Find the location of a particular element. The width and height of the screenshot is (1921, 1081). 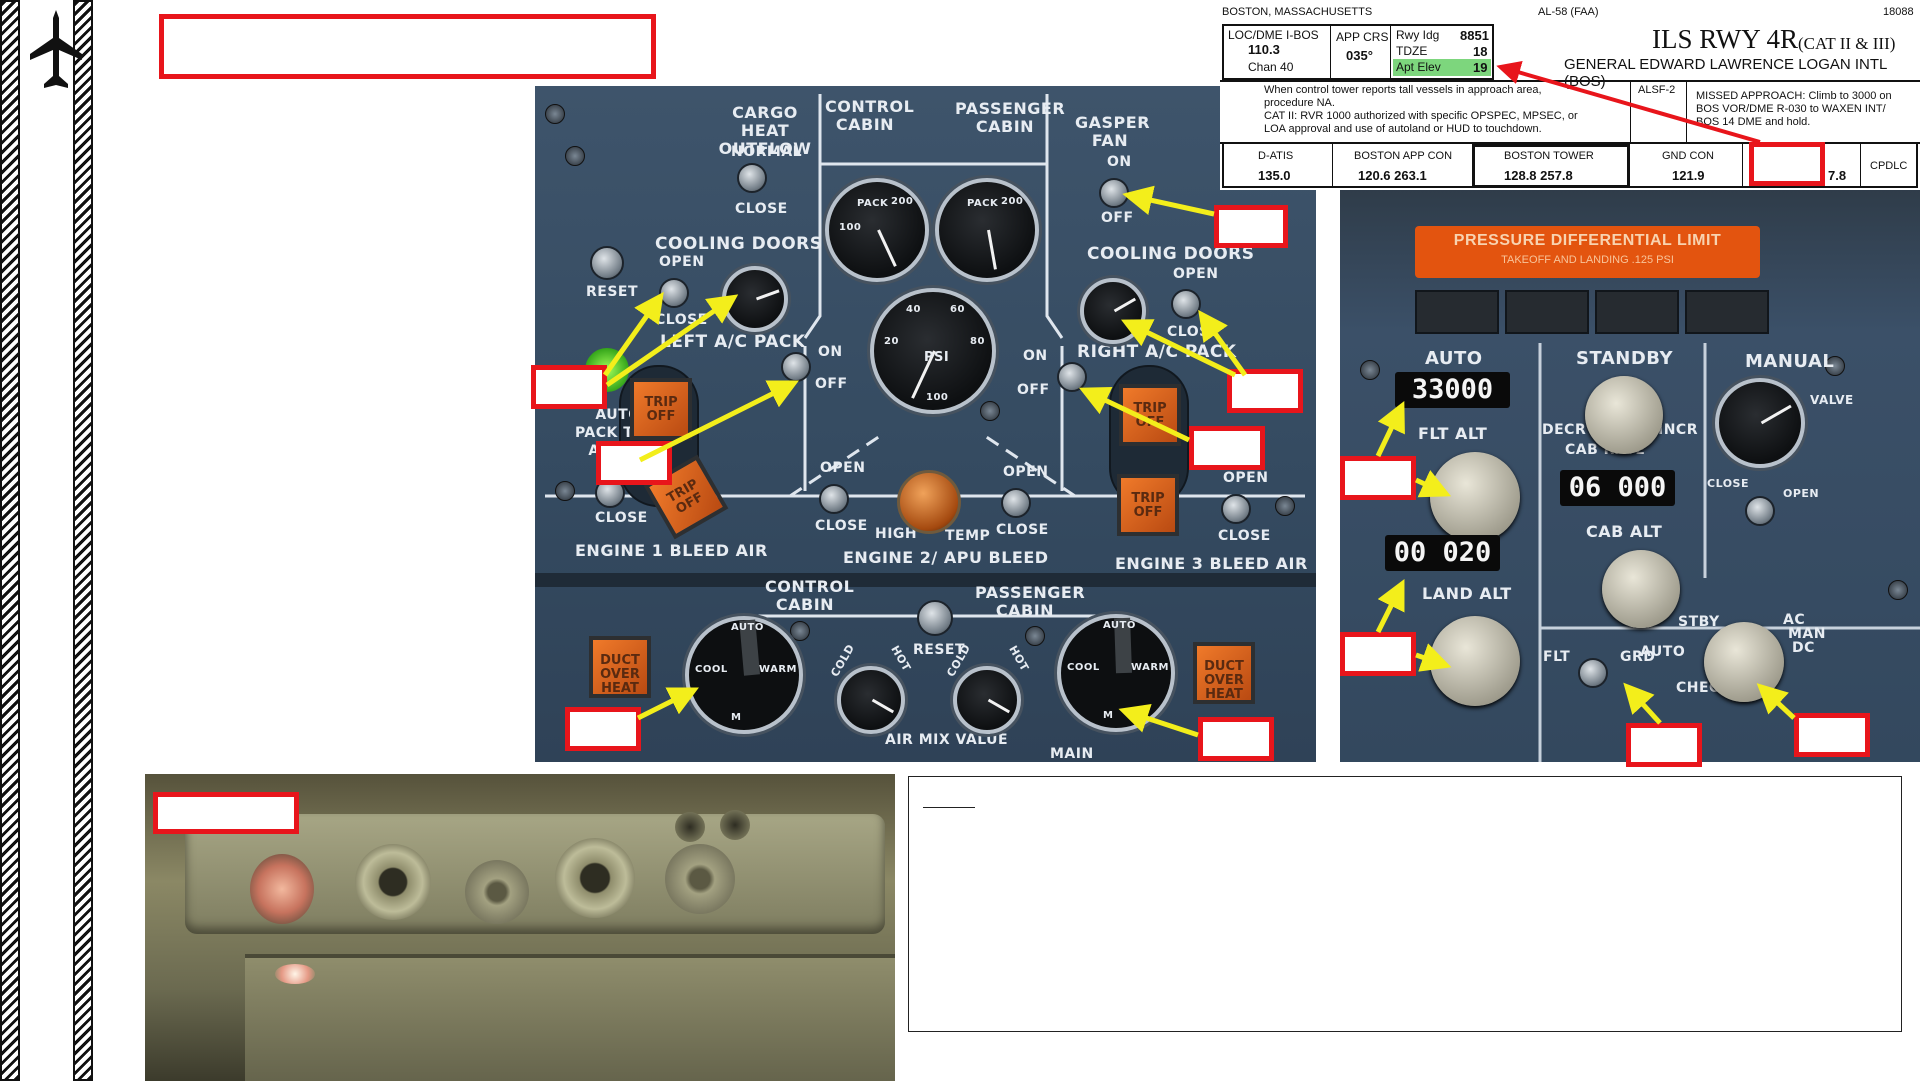

right-pack-trip-off-button: TRIP OFF is located at coordinates (1150, 415).